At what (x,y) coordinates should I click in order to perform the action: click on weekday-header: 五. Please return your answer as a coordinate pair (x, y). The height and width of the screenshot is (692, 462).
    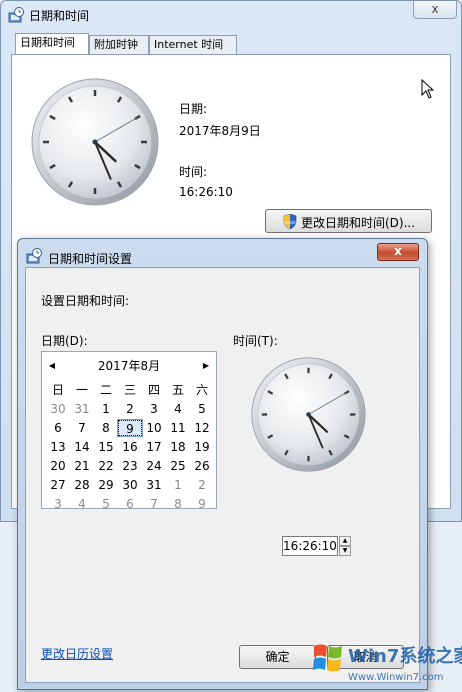
    Looking at the image, I should click on (177, 390).